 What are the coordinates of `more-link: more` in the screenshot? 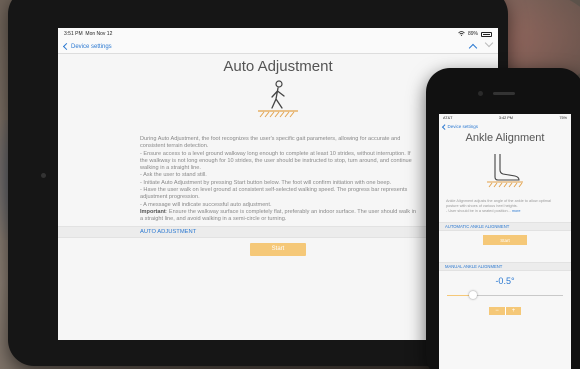 It's located at (516, 211).